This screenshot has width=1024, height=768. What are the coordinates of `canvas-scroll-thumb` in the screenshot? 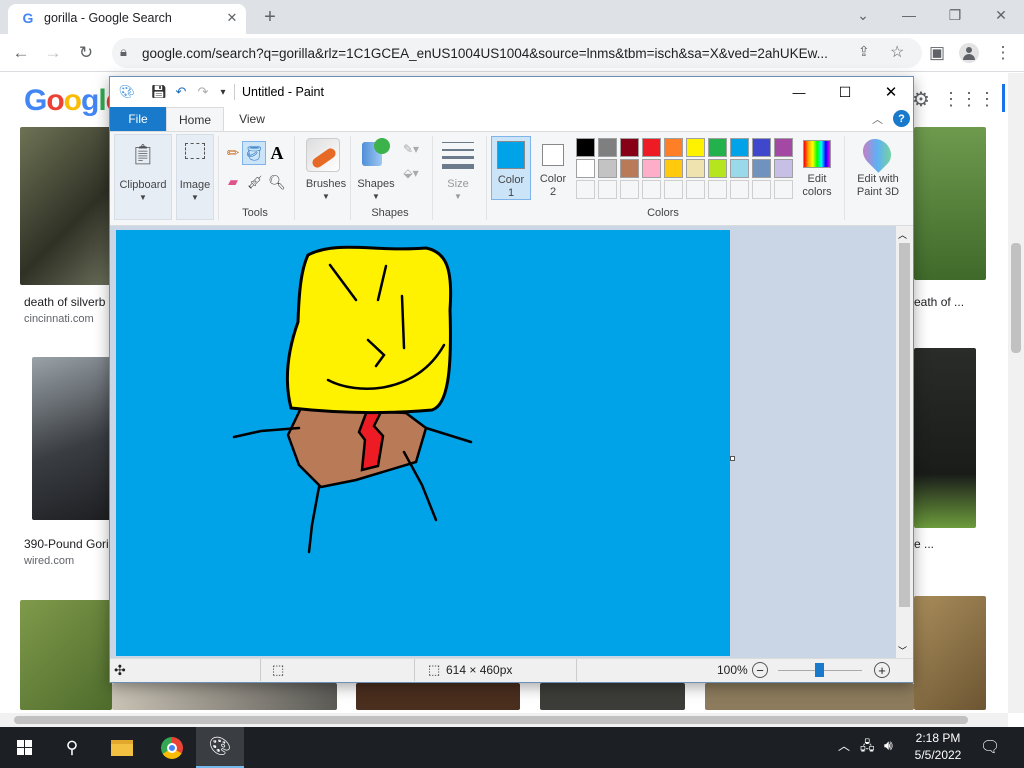 It's located at (904, 425).